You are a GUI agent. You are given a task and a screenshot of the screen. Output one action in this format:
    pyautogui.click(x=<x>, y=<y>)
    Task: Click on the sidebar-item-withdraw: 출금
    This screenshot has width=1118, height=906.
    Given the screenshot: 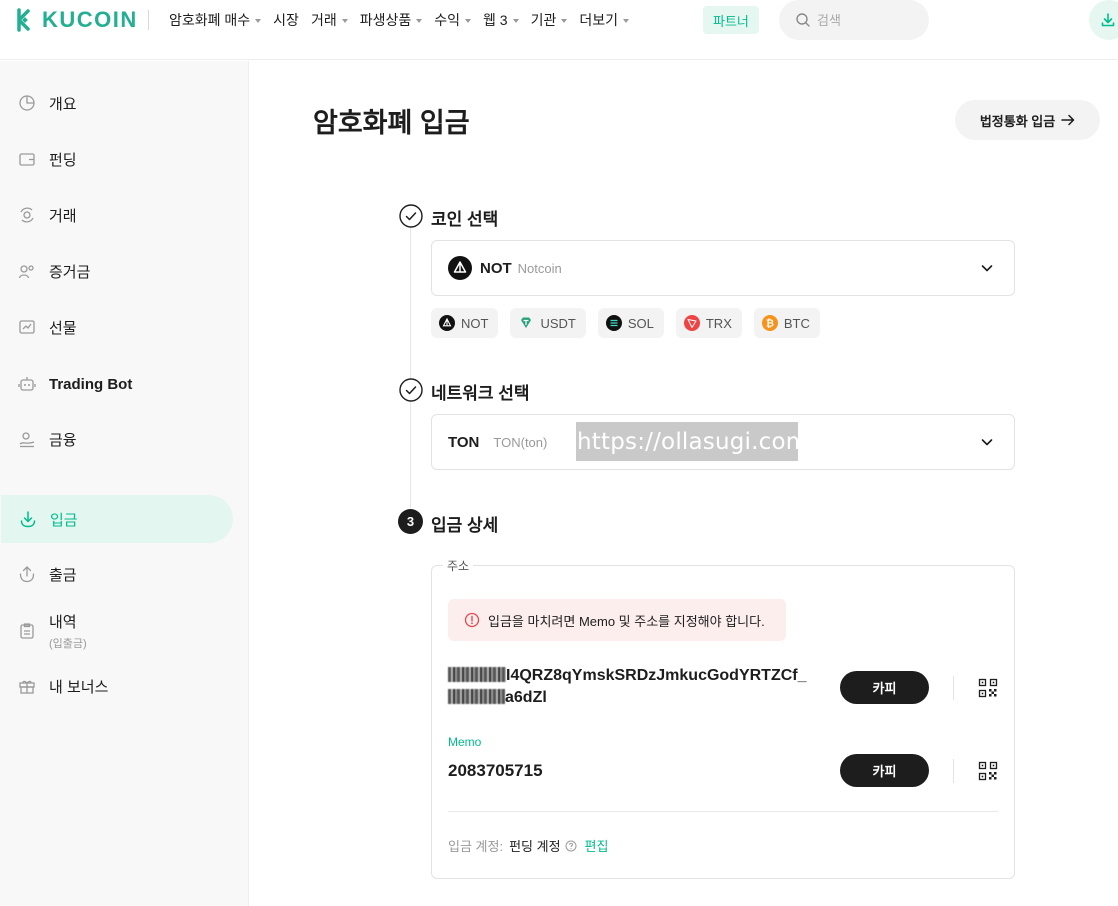 What is the action you would take?
    pyautogui.click(x=116, y=574)
    